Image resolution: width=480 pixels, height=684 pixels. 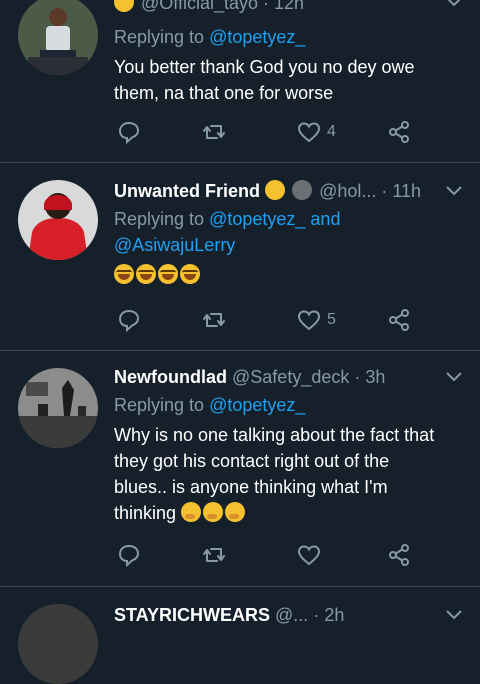 What do you see at coordinates (287, 275) in the screenshot?
I see `tweet-body` at bounding box center [287, 275].